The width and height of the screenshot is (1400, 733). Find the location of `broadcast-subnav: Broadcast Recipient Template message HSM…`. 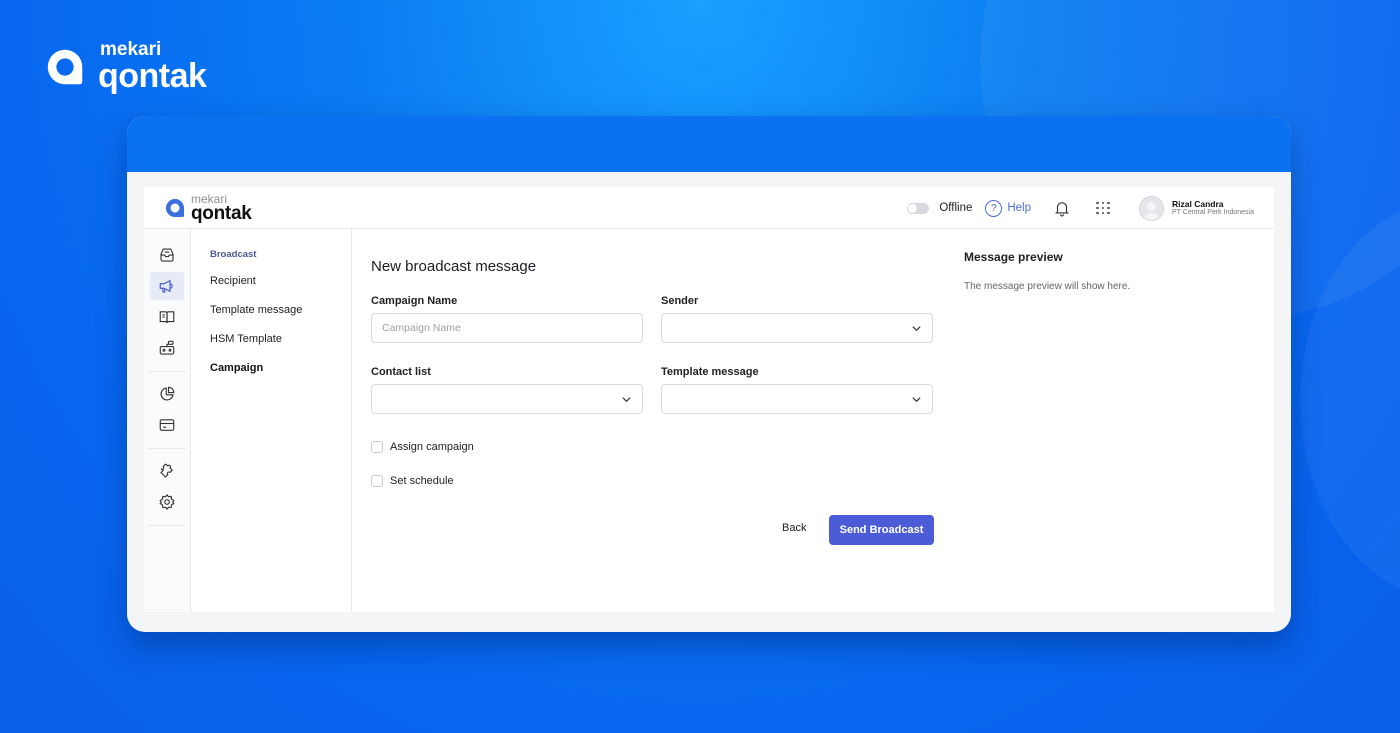

broadcast-subnav: Broadcast Recipient Template message HSM… is located at coordinates (271, 420).